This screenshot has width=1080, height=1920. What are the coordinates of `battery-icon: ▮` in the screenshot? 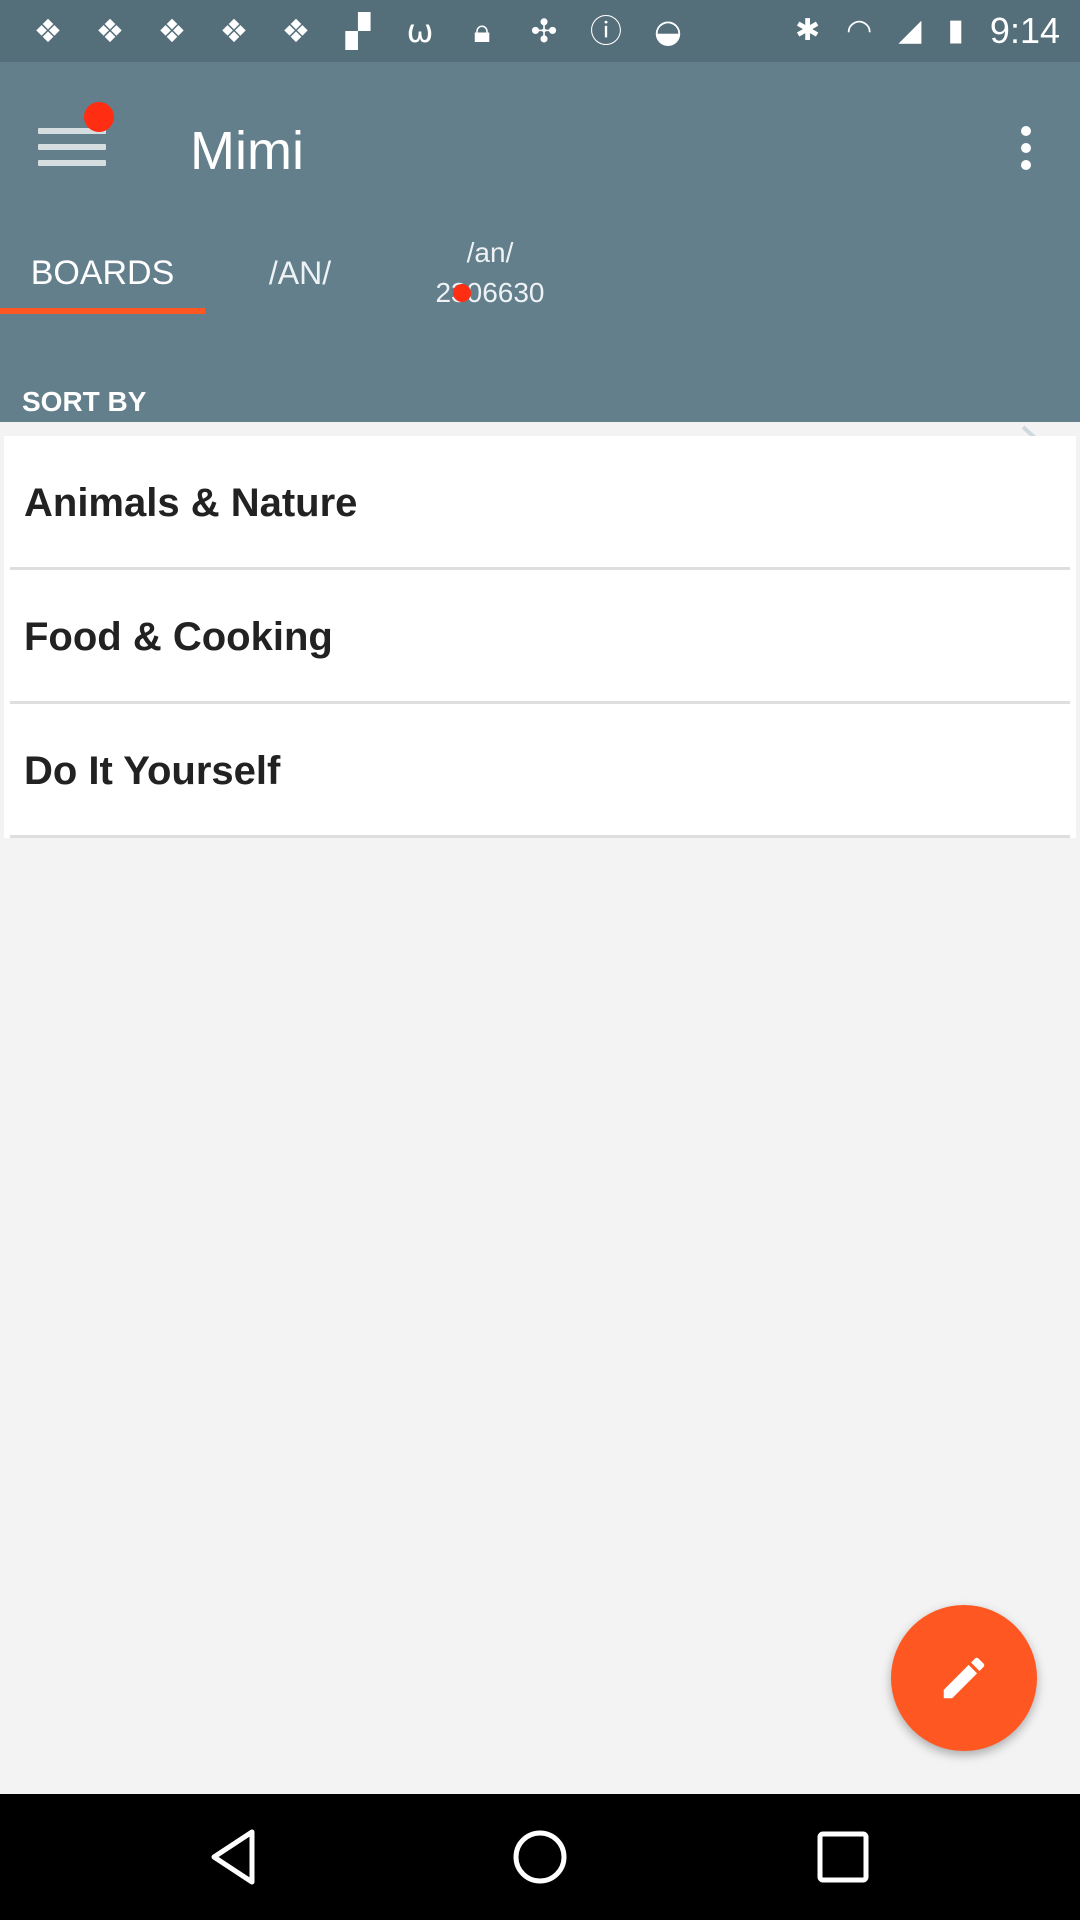 It's located at (955, 30).